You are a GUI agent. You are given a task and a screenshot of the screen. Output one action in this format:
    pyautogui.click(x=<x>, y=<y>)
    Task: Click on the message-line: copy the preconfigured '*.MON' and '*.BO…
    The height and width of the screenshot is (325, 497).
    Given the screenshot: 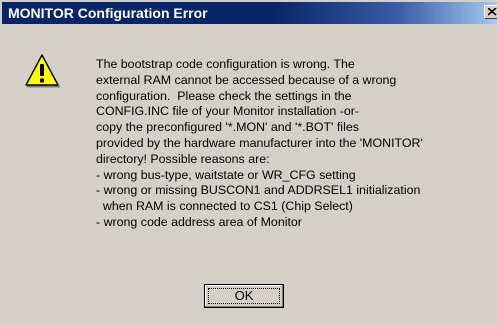 What is the action you would take?
    pyautogui.click(x=227, y=127)
    